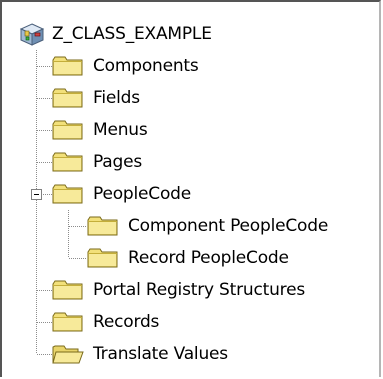  I want to click on tree-item-label: Portal Registry Structures, so click(199, 290).